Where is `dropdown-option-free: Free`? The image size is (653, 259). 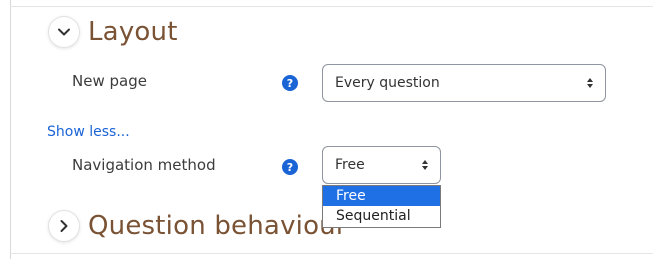
dropdown-option-free: Free is located at coordinates (381, 196).